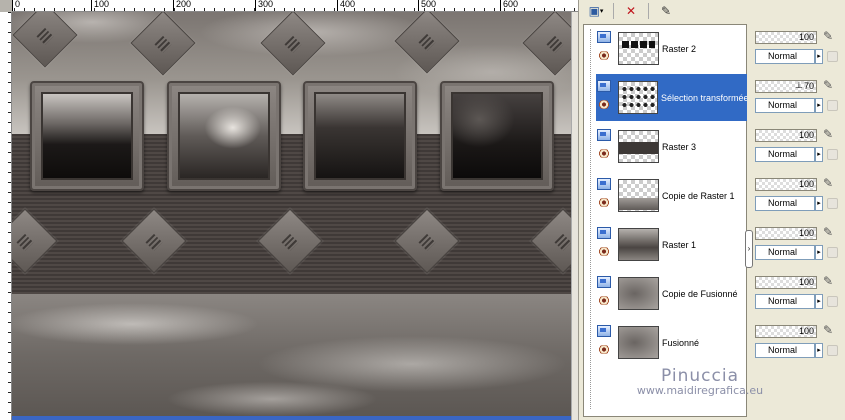 The height and width of the screenshot is (420, 845). What do you see at coordinates (671, 195) in the screenshot?
I see `layer-row-copie-de-raster-1: Copie de Raster 1` at bounding box center [671, 195].